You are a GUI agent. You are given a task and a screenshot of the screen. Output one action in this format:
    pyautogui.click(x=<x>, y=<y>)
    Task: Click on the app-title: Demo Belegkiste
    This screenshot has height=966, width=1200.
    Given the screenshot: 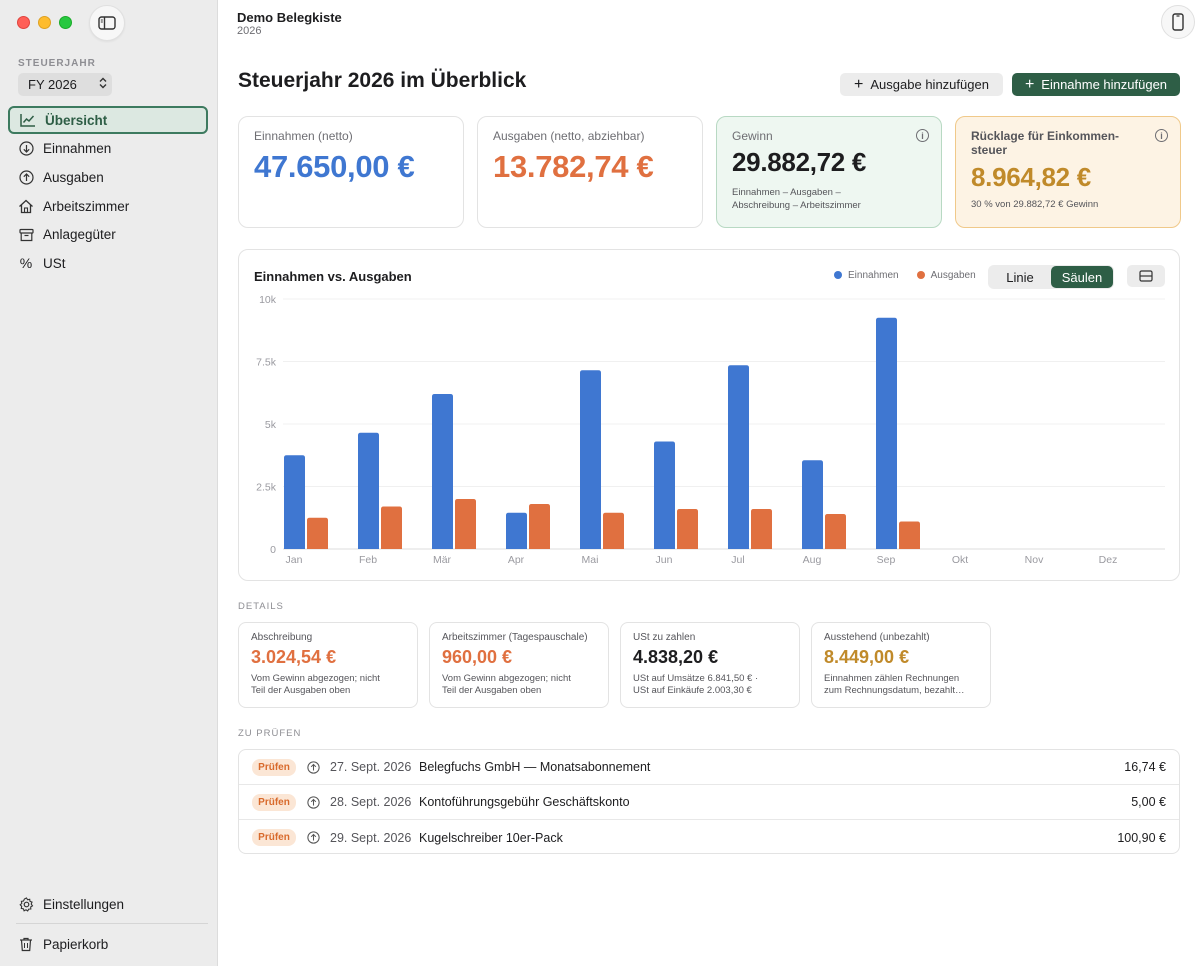 What is the action you would take?
    pyautogui.click(x=289, y=17)
    